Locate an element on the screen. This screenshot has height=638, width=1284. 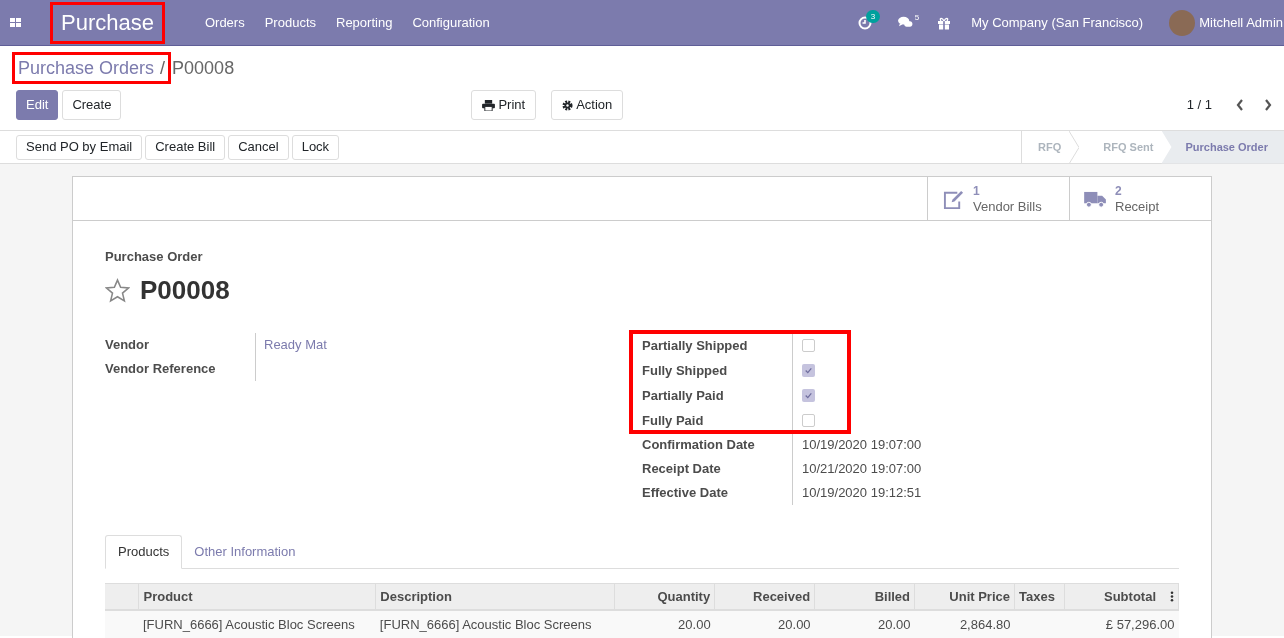
column-header: Subtotal is located at coordinates (1130, 596).